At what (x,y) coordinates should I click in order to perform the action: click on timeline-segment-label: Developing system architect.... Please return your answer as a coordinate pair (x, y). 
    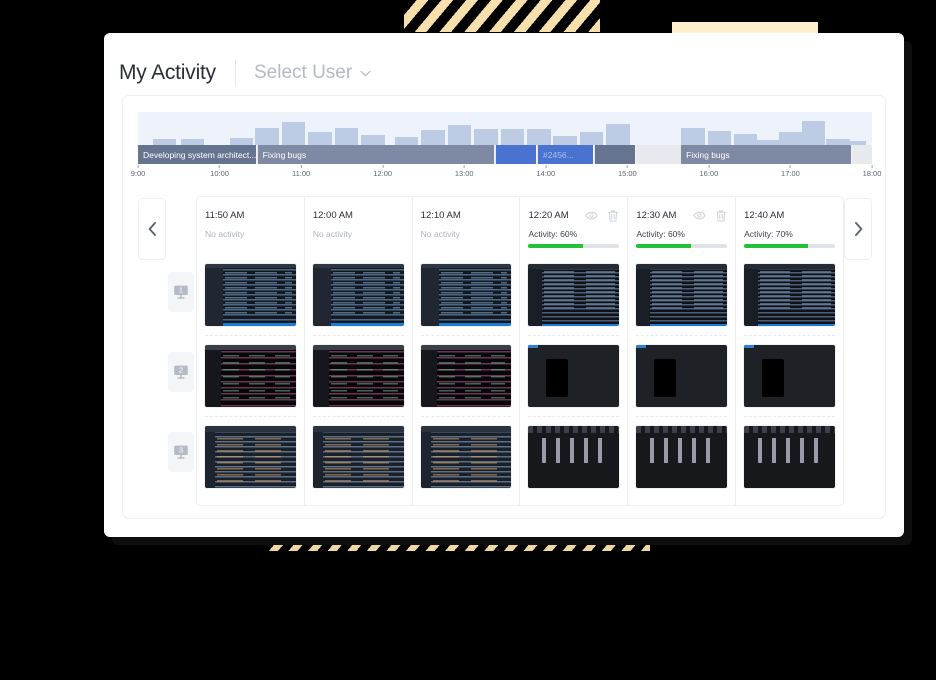
    Looking at the image, I should click on (200, 154).